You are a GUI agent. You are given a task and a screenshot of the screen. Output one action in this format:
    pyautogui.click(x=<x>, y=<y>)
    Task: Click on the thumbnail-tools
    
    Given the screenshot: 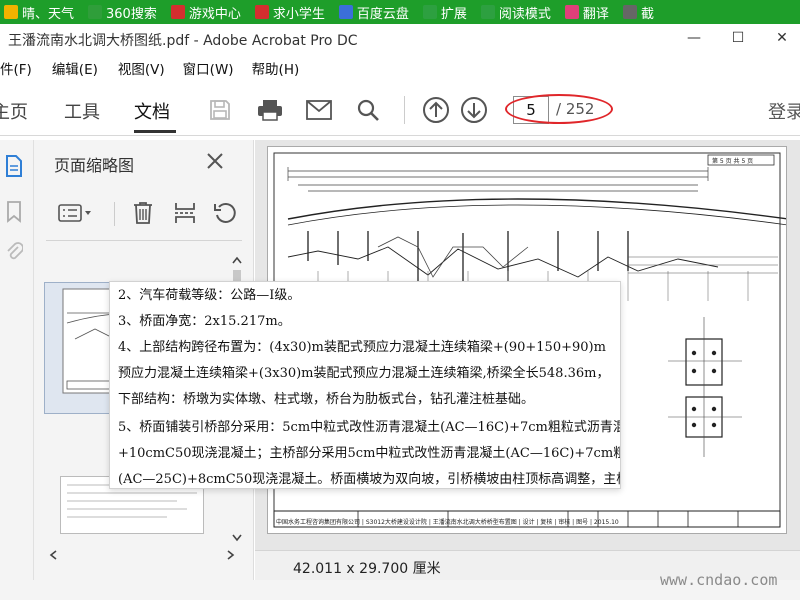 What is the action you would take?
    pyautogui.click(x=144, y=213)
    